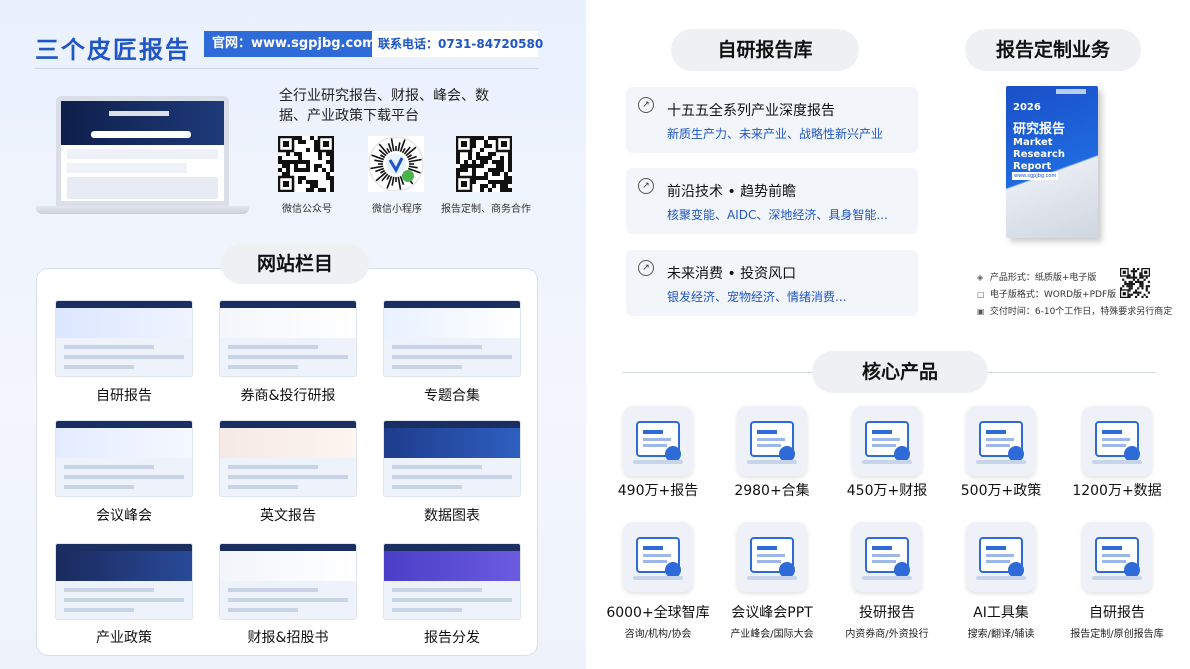  Describe the element at coordinates (1001, 613) in the screenshot. I see `product-label: AI工具集` at that location.